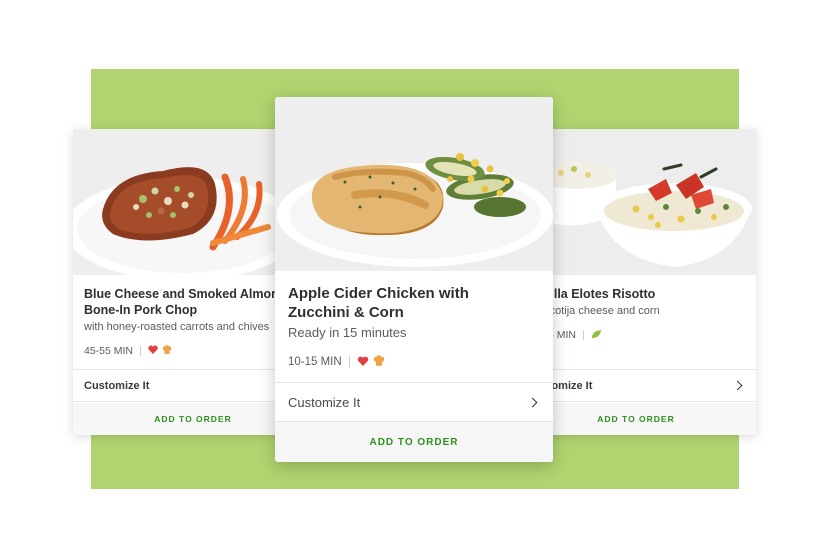 This screenshot has width=828, height=558. What do you see at coordinates (636, 294) in the screenshot?
I see `recipe-title: Tortilla Elotes Risotto` at bounding box center [636, 294].